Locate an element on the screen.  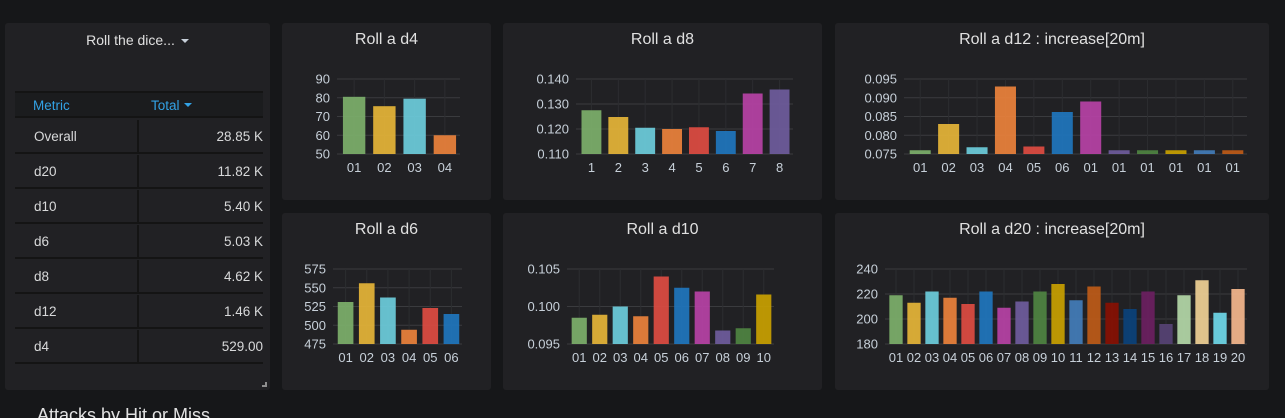
y-tick-label: 525 is located at coordinates (315, 306).